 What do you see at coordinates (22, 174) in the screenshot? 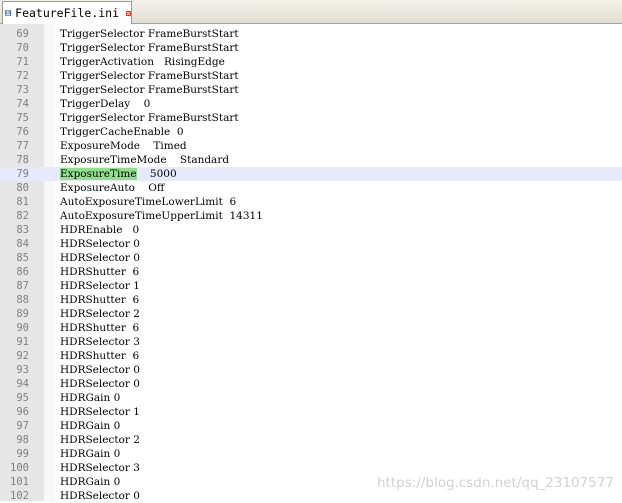
I see `line-number: 79` at bounding box center [22, 174].